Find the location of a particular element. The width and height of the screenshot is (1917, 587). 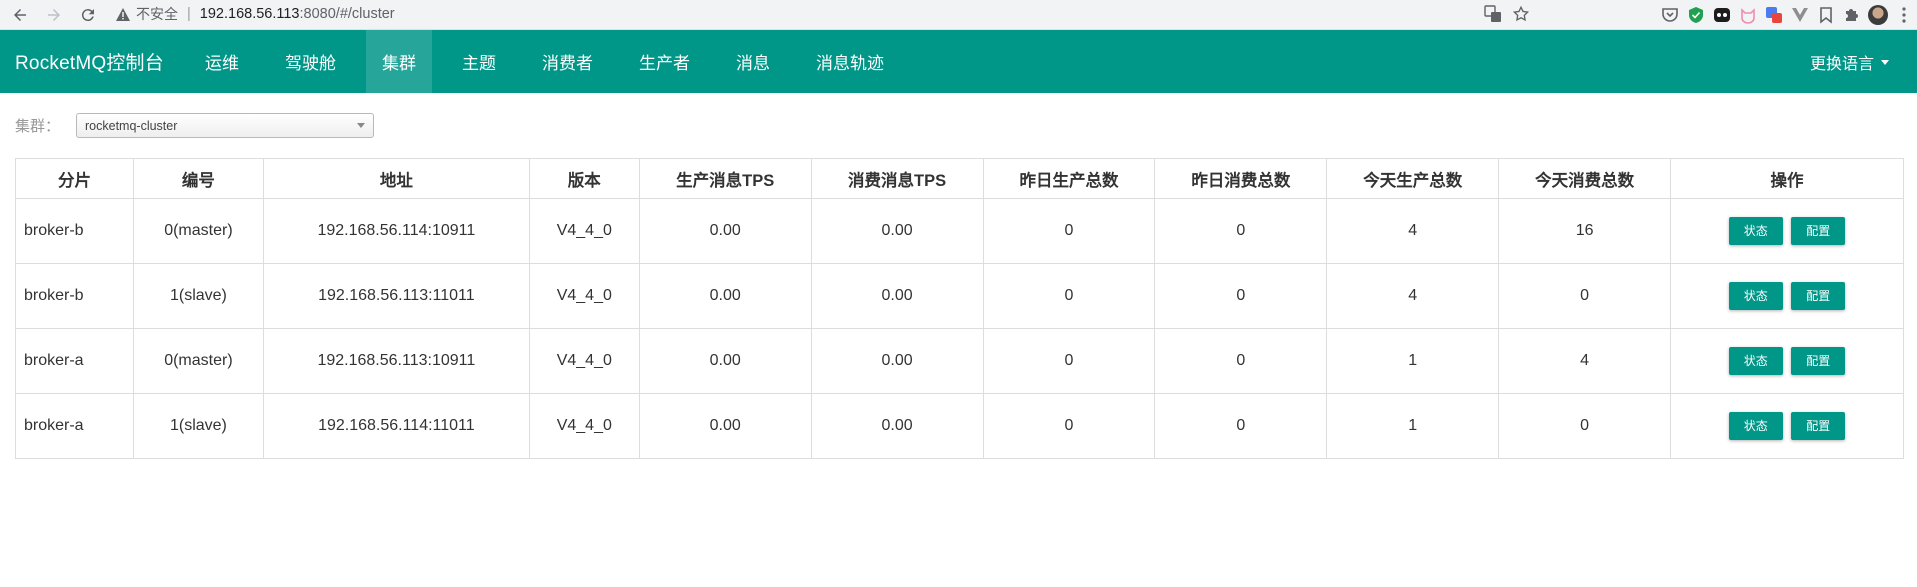

nav-consumer: 消费者 is located at coordinates (567, 61).